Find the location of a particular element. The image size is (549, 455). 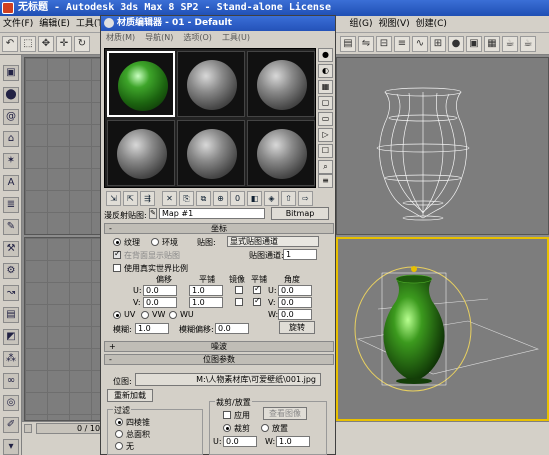

map-channel-field: 1 is located at coordinates (300, 254).